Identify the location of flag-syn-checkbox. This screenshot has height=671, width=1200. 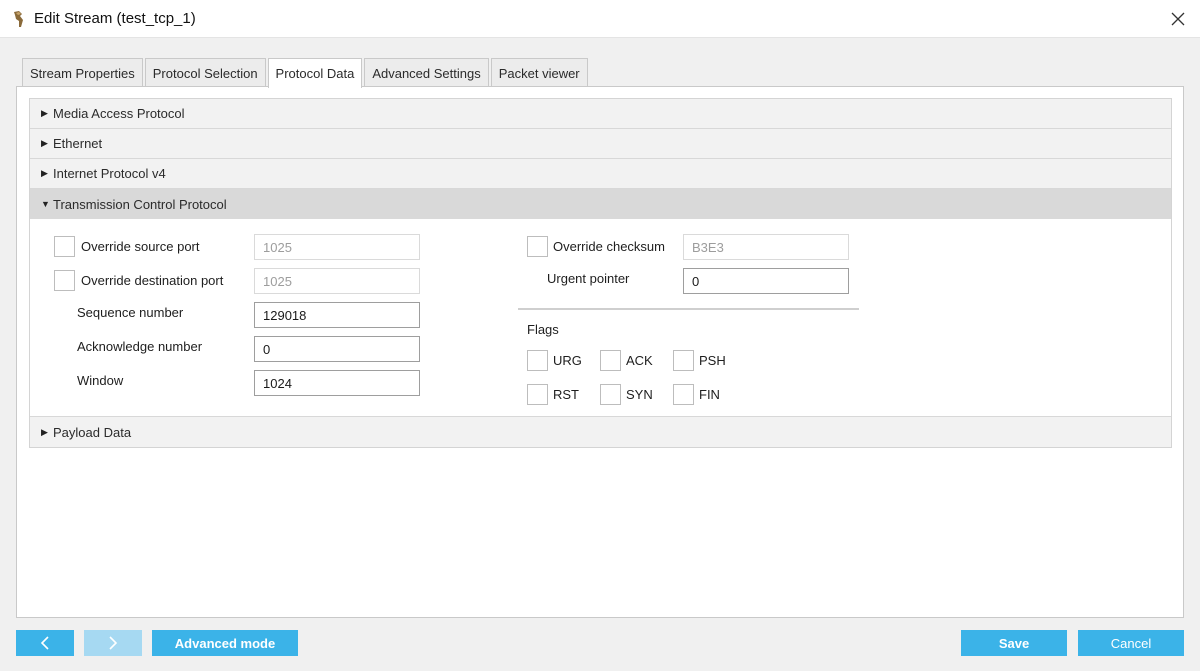
(610, 394).